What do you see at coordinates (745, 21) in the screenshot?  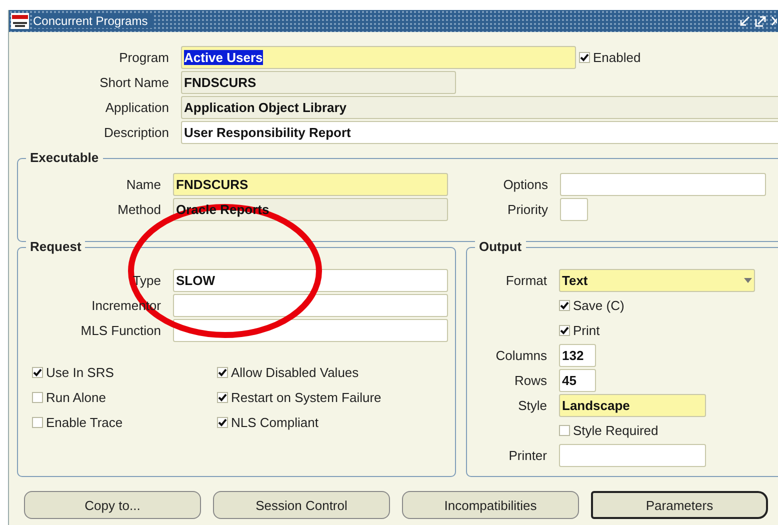 I see `minimize-icon` at bounding box center [745, 21].